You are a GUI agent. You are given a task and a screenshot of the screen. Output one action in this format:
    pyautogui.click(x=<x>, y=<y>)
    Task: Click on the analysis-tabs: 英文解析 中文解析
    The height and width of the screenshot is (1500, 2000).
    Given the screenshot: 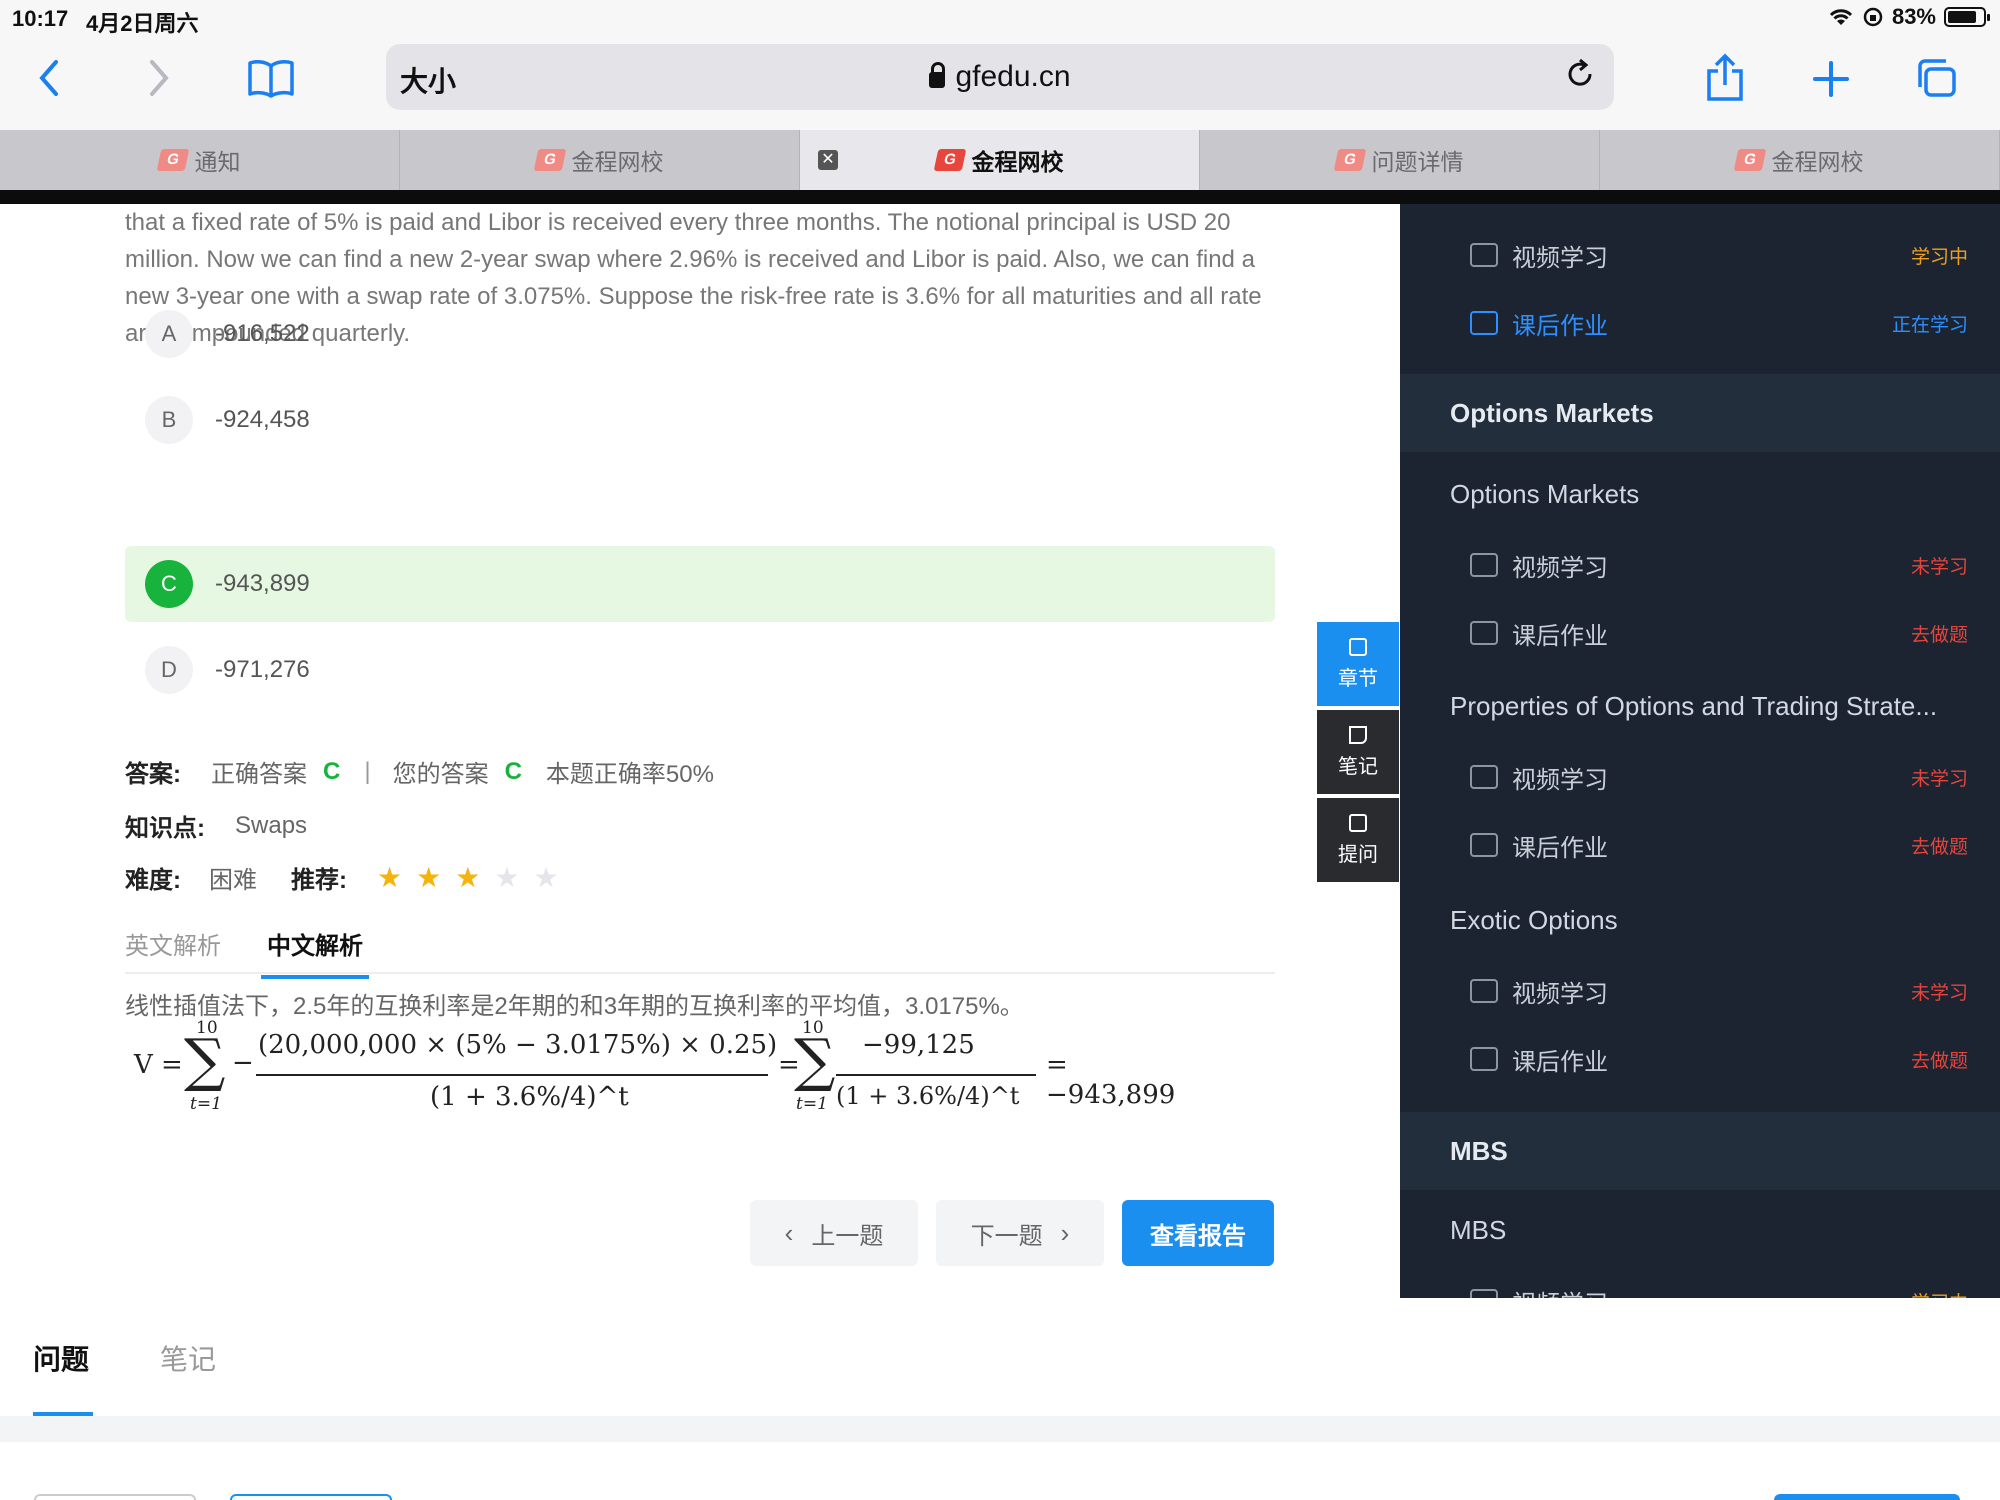 What is the action you would take?
    pyautogui.click(x=700, y=947)
    